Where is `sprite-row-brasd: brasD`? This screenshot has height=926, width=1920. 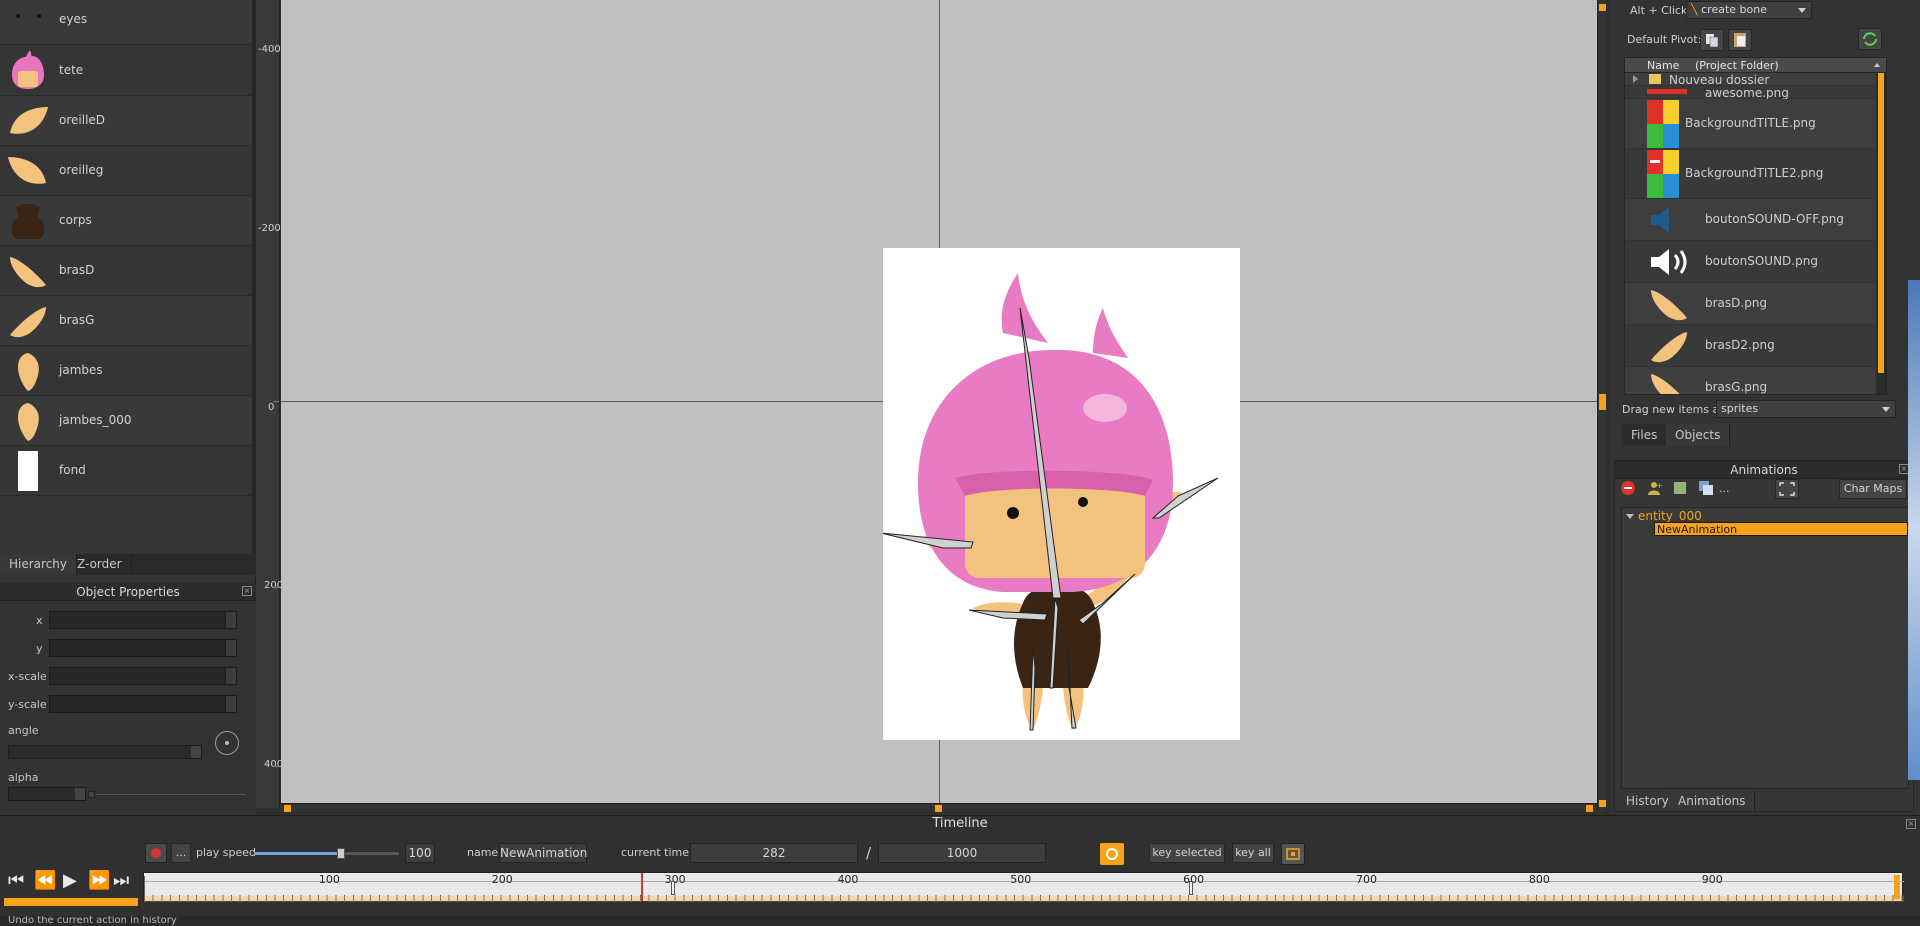 sprite-row-brasd: brasD is located at coordinates (126, 271).